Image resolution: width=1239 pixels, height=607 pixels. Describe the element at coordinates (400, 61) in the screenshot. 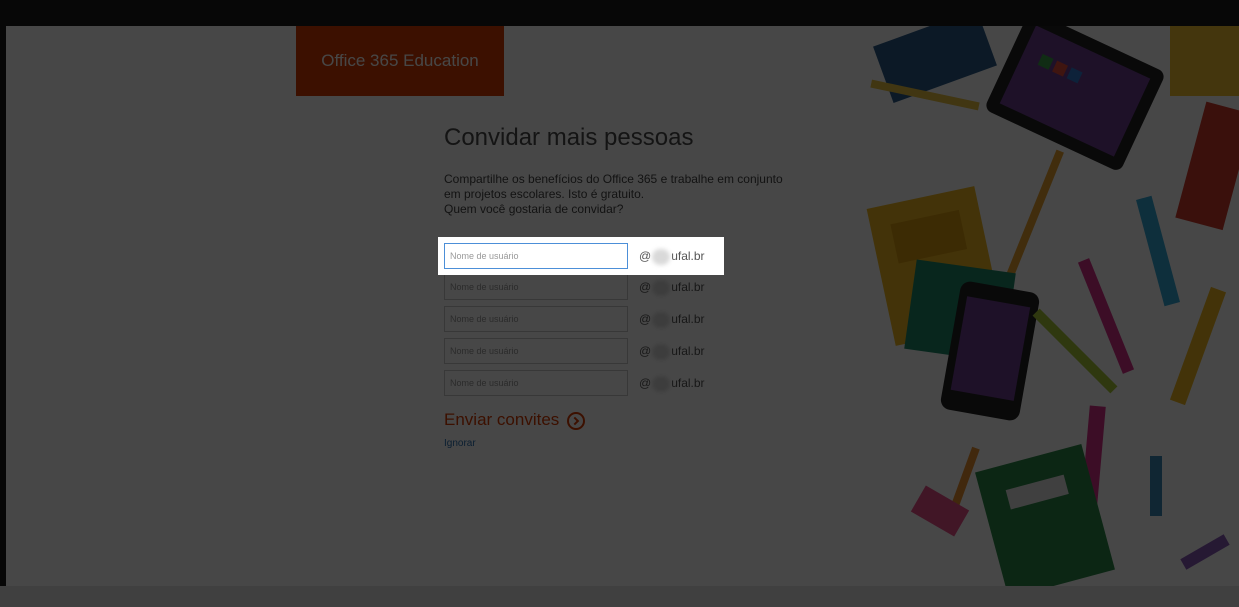

I see `brand-tile: Office 365 Education` at that location.